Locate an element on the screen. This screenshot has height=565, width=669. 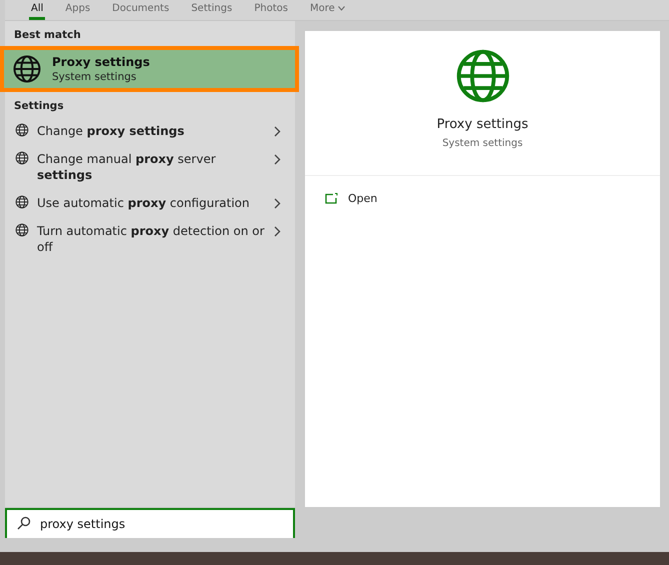
preview-title: Proxy settings is located at coordinates (482, 124).